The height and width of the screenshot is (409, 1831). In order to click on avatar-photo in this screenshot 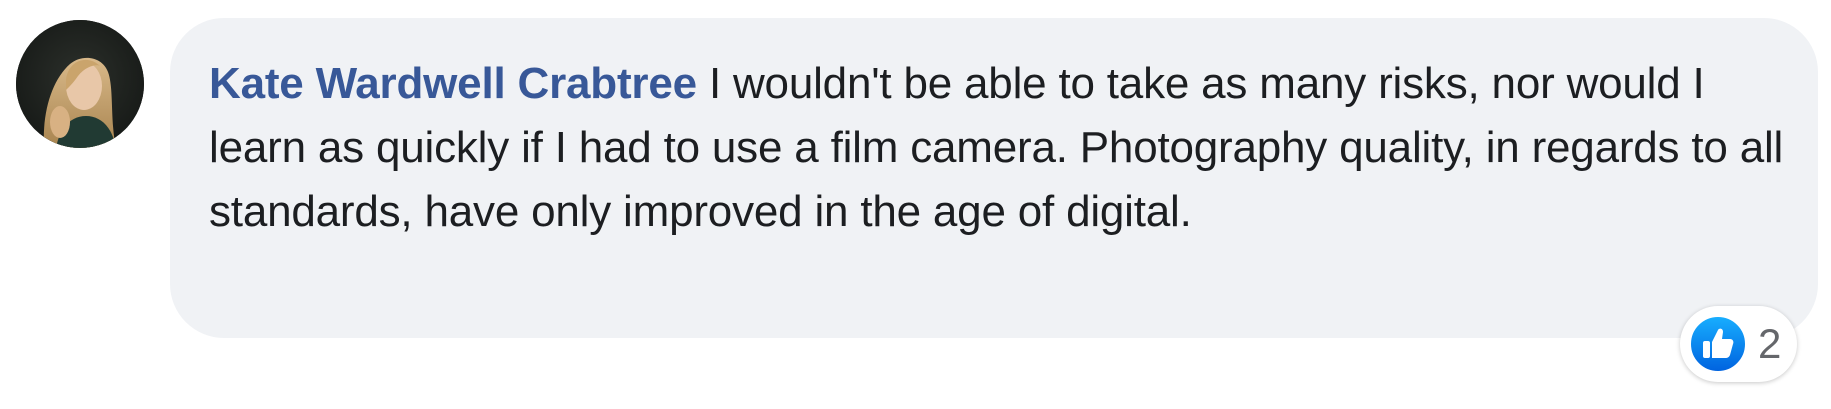, I will do `click(80, 84)`.